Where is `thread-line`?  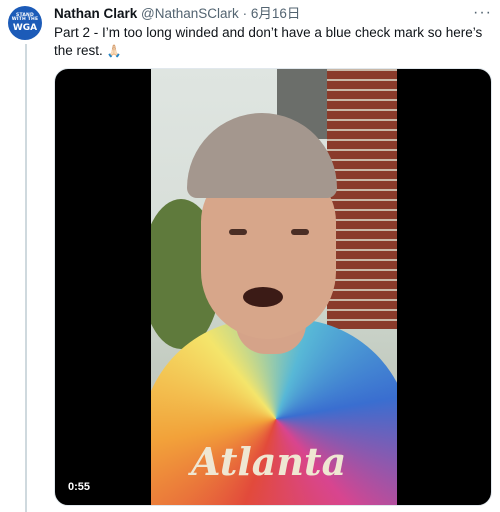
thread-line is located at coordinates (26, 278).